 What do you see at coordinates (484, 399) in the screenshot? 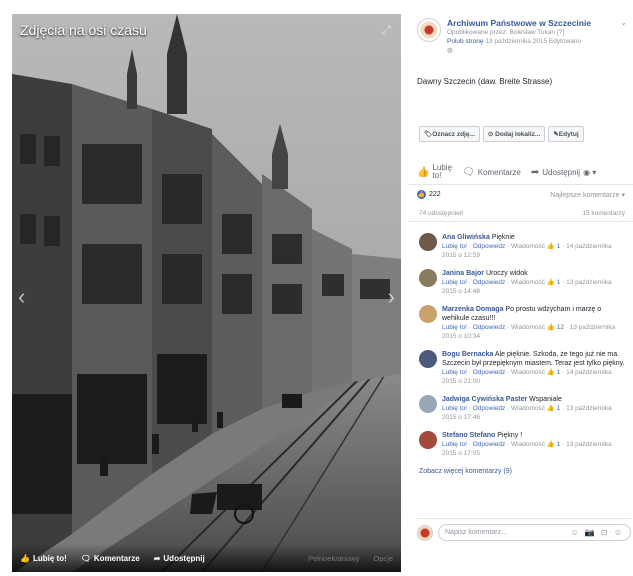
I see `comment-author: Jadwiga Cywińska Paster` at bounding box center [484, 399].